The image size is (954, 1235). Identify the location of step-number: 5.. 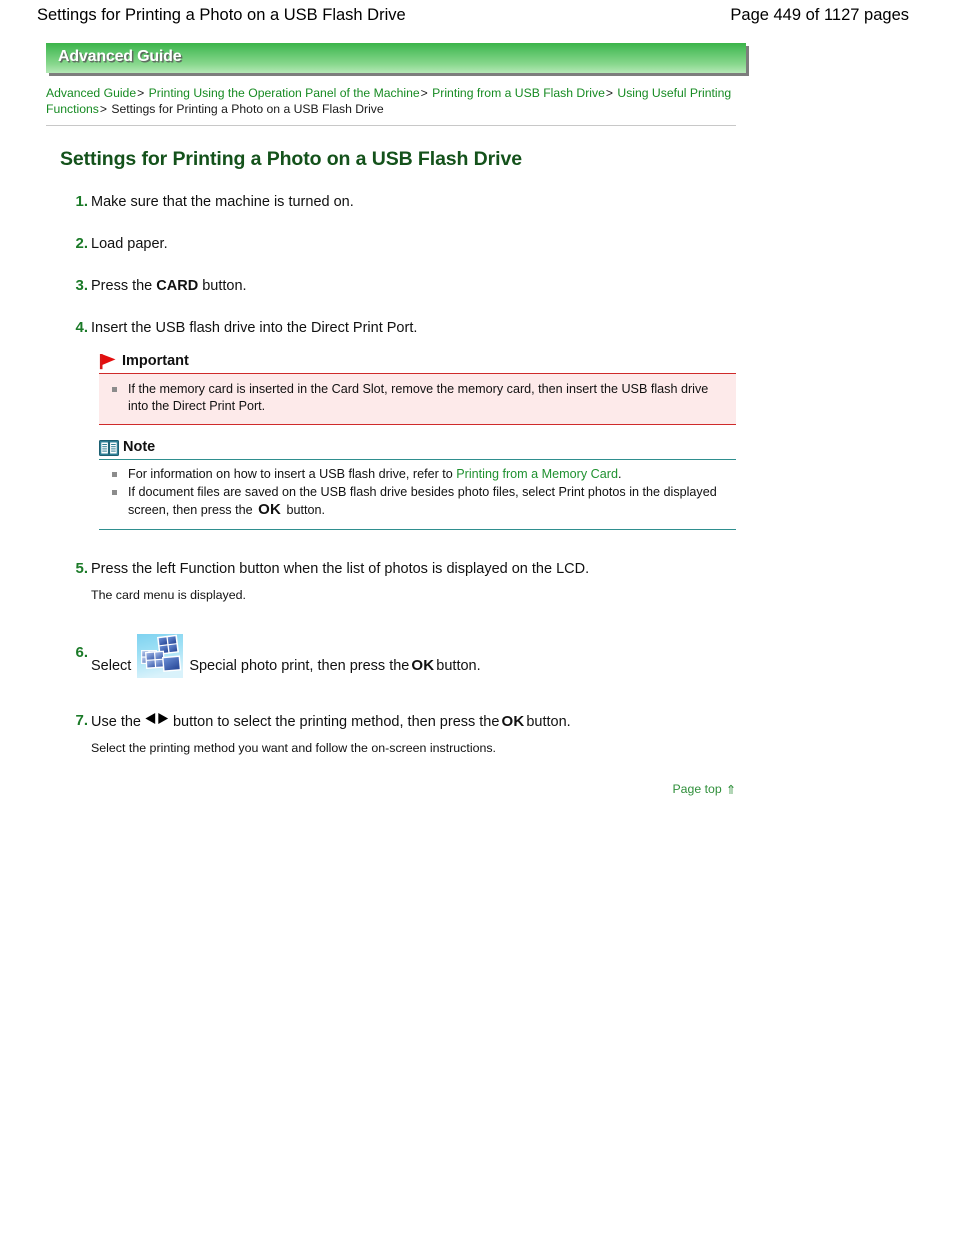
(81, 568).